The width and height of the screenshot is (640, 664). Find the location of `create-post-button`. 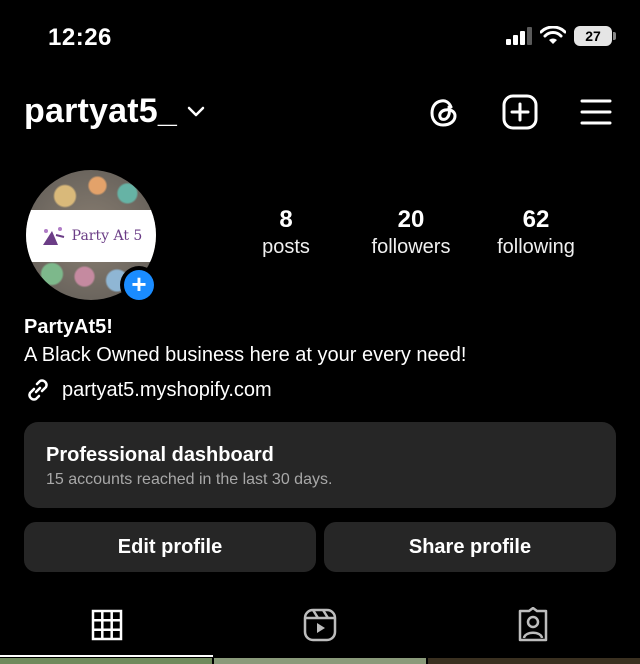

create-post-button is located at coordinates (520, 112).